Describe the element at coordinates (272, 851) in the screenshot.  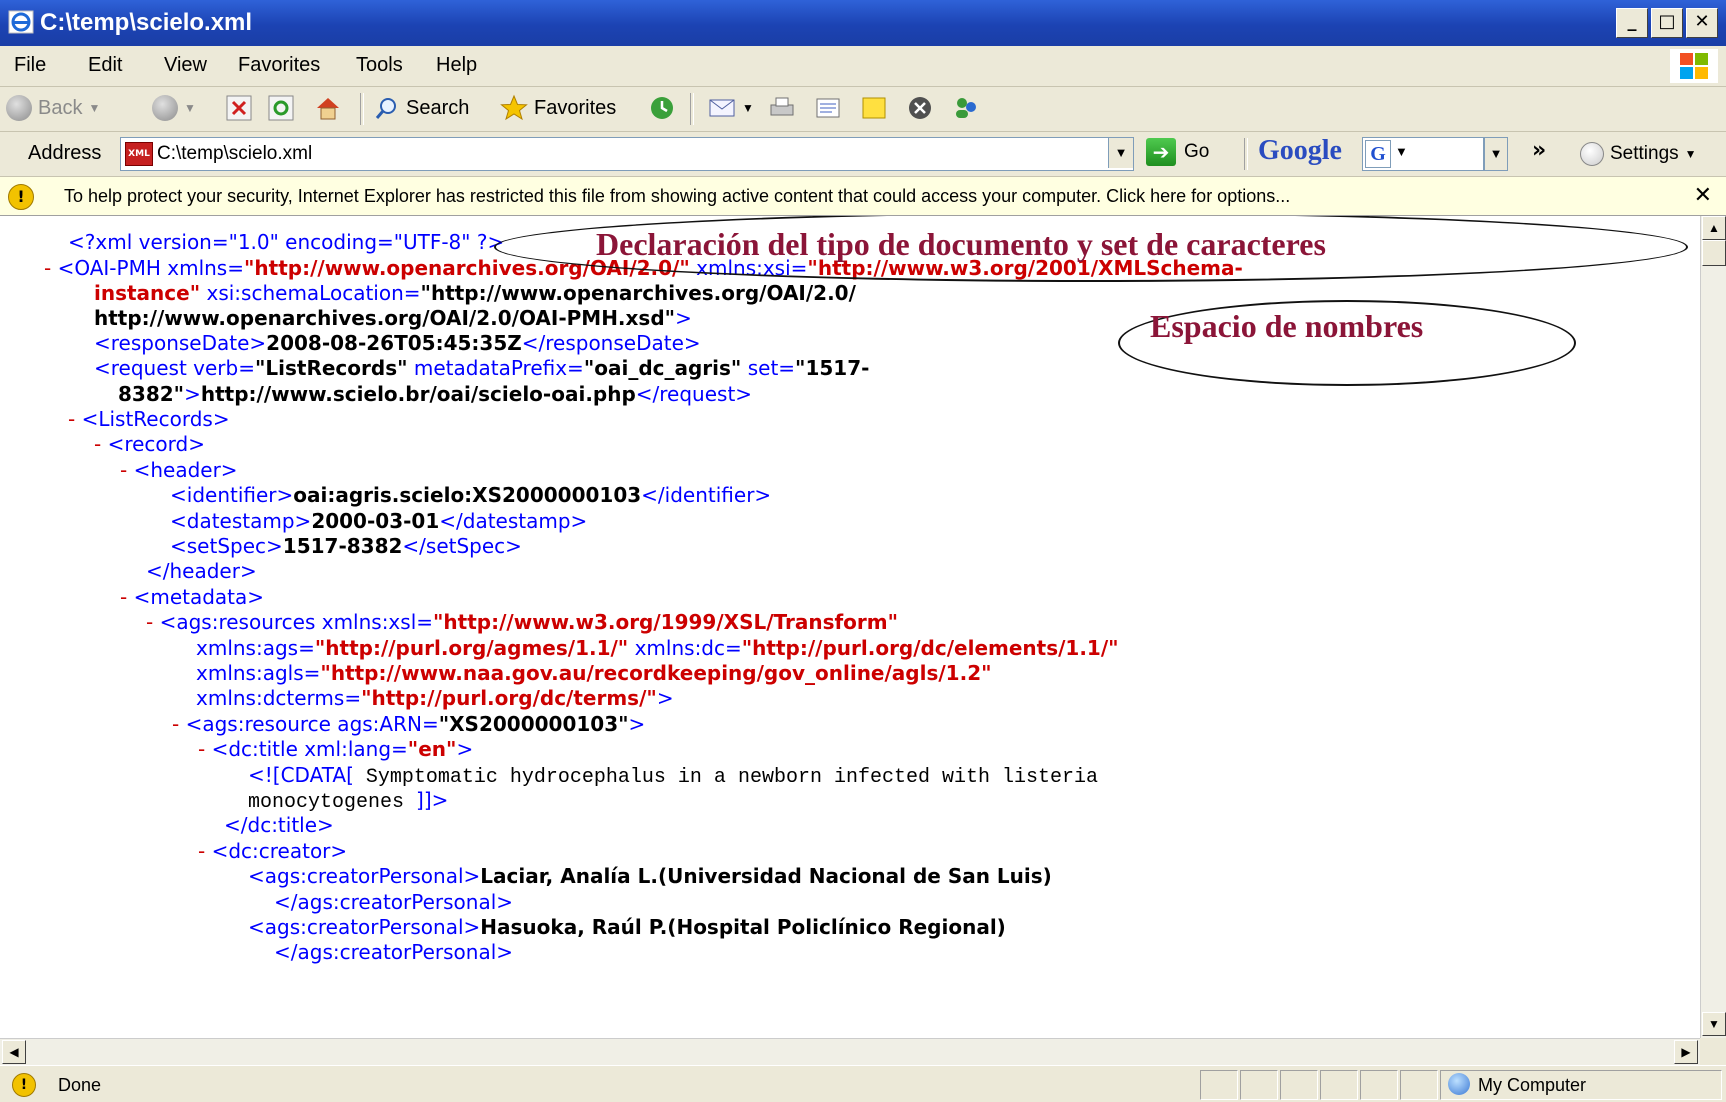
I see `dc-creator-tag: - <dc:creator>` at that location.